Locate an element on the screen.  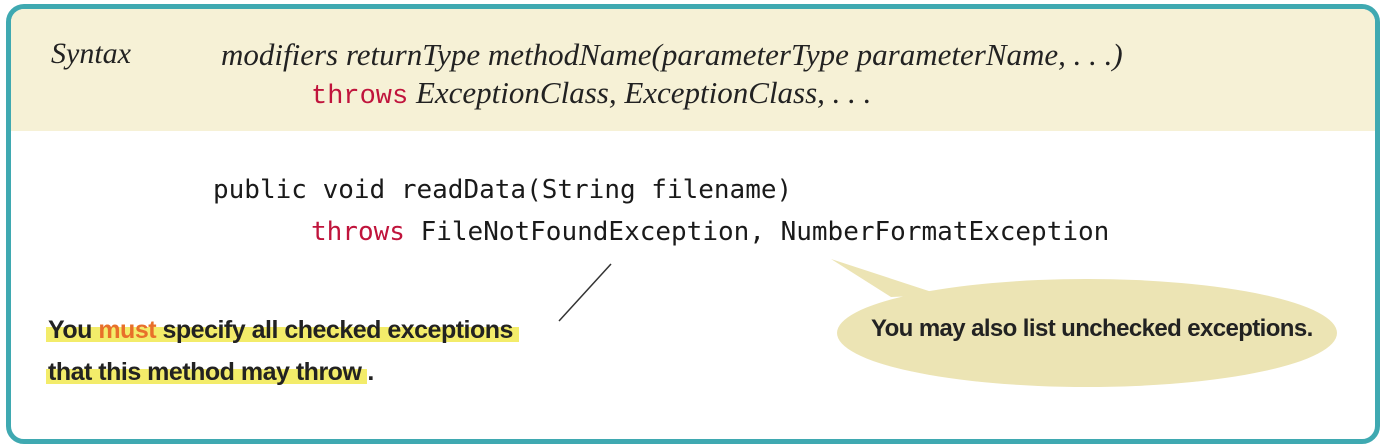
note-line-2: that this method may throw. is located at coordinates (210, 372).